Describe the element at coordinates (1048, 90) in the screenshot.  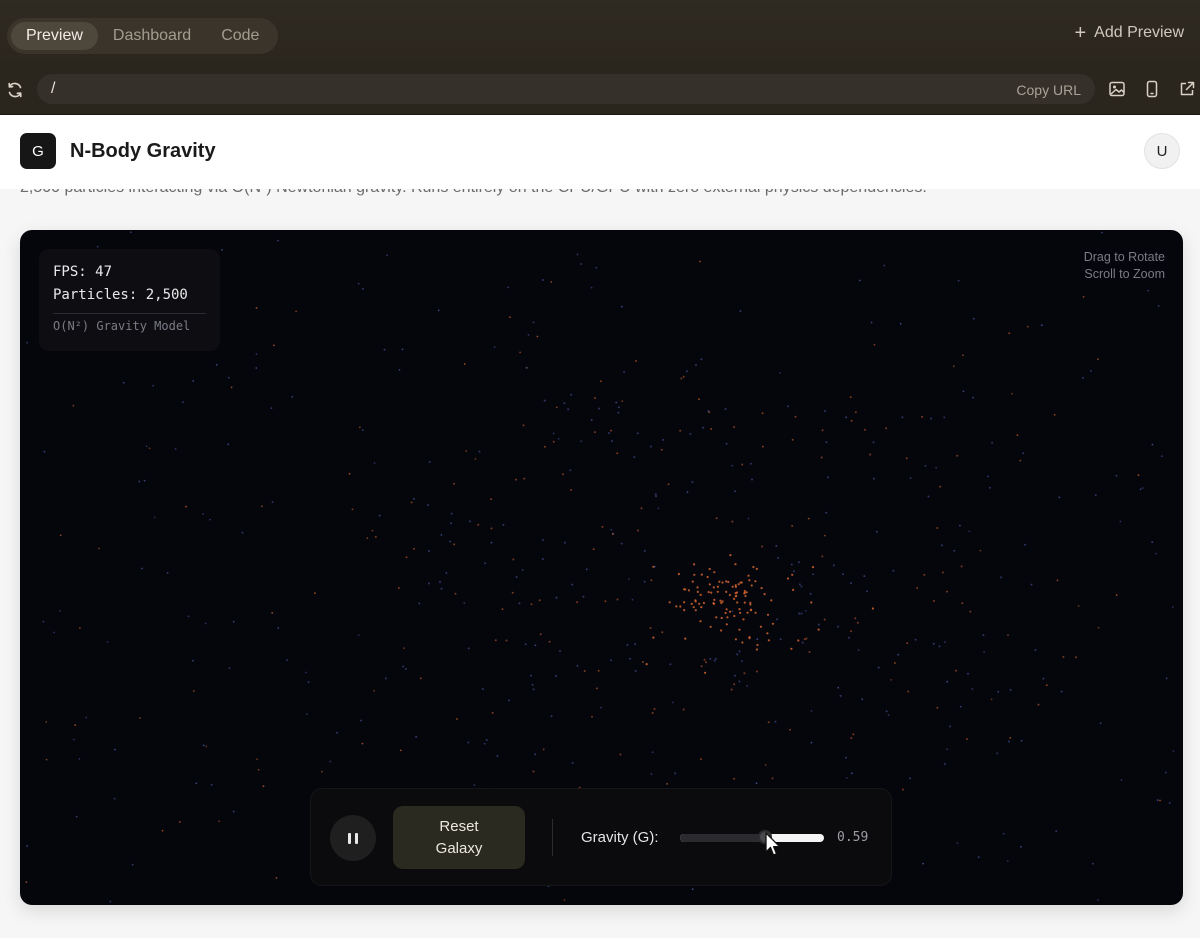
I see `copy-url-button: Copy URL` at that location.